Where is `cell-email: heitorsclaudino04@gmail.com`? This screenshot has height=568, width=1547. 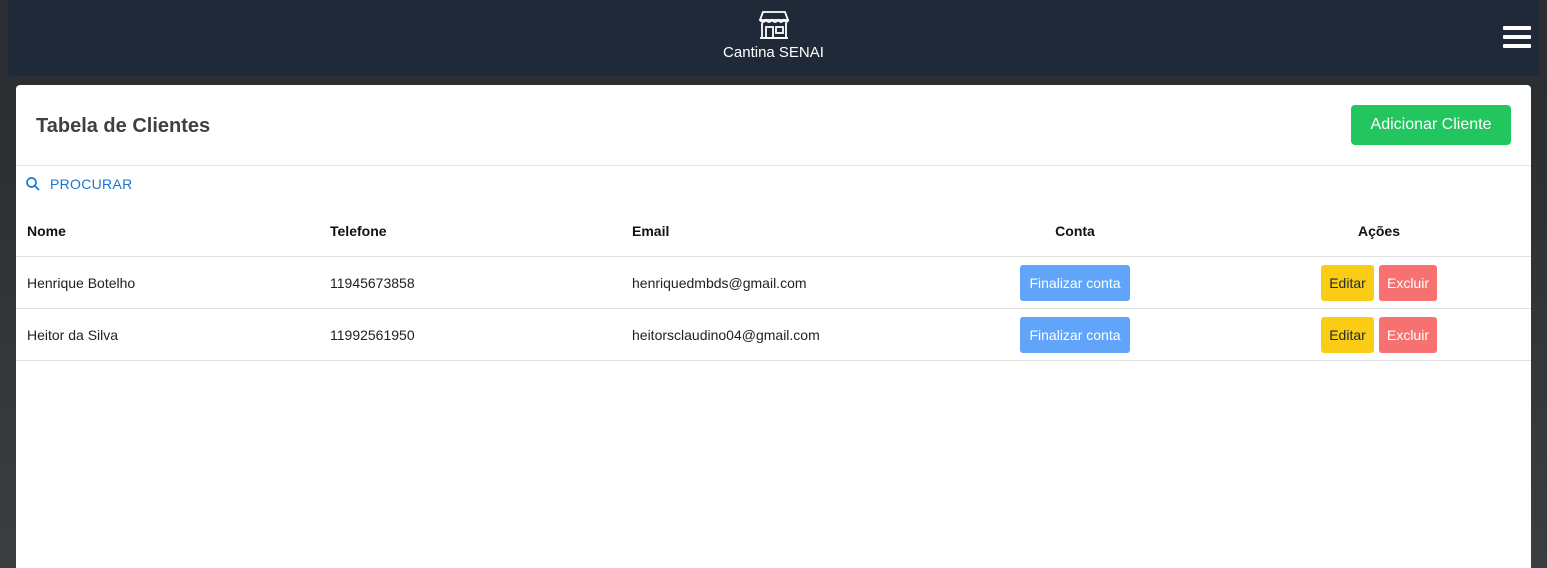
cell-email: heitorsclaudino04@gmail.com is located at coordinates (772, 334).